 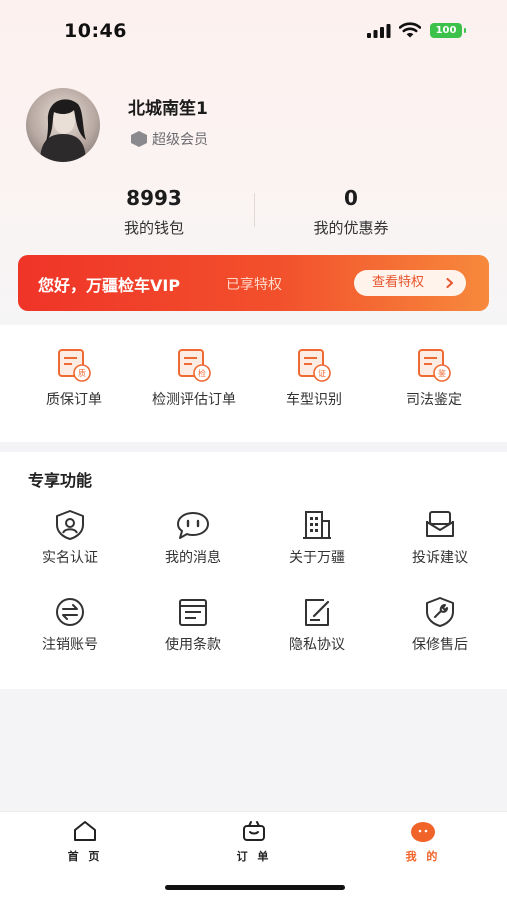 I want to click on status-bar: 10:46 100, so click(x=253, y=30).